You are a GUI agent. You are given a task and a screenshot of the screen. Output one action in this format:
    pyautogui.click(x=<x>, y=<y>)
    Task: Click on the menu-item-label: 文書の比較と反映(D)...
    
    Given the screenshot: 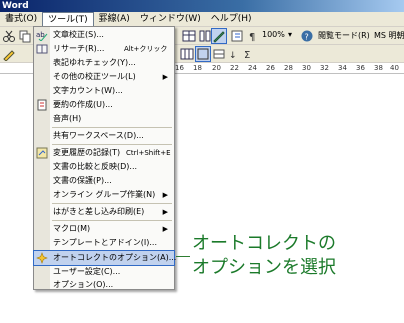 What is the action you would take?
    pyautogui.click(x=95, y=166)
    